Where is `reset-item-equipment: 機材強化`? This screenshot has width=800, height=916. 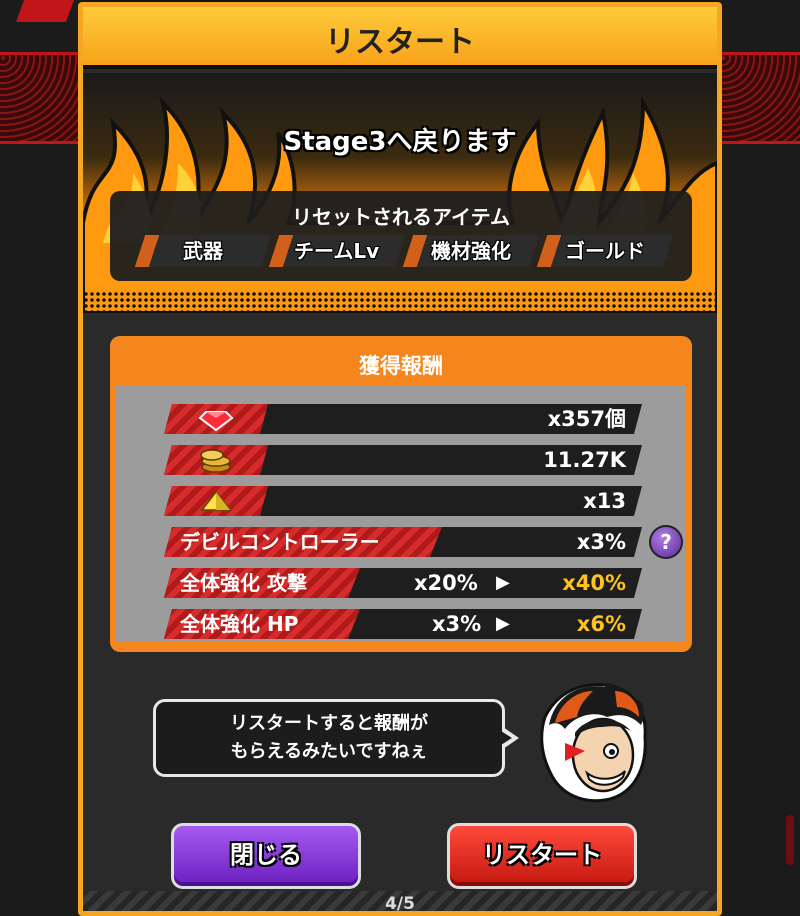
reset-item-equipment: 機材強化 is located at coordinates (471, 251).